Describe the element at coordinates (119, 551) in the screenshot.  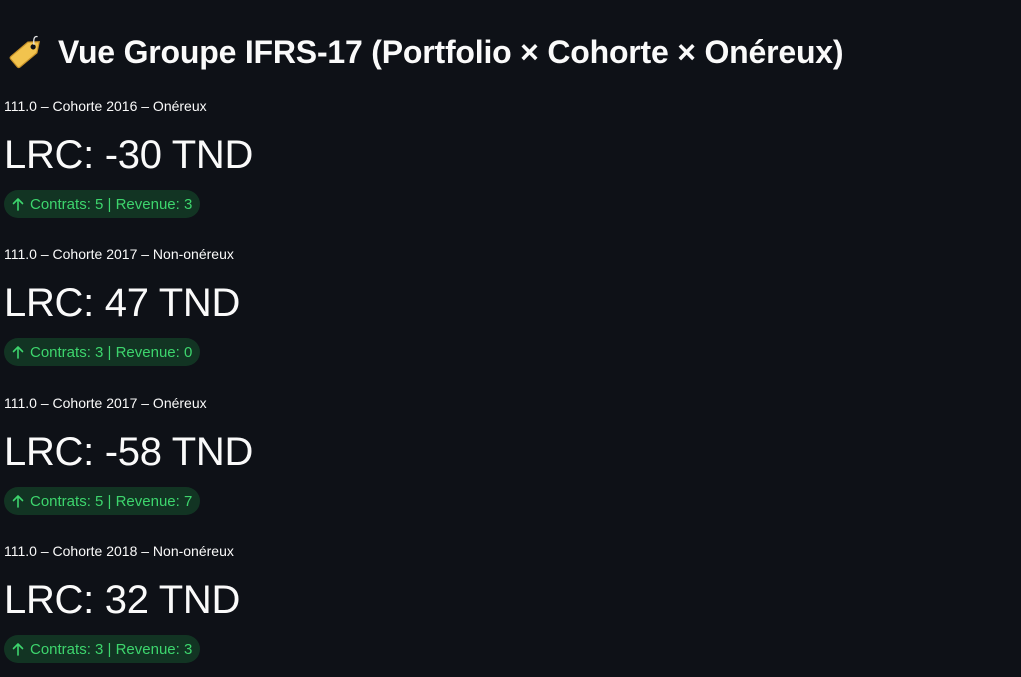
I see `metric-label: 111.0 – Cohorte 2018 – Non-onéreux` at that location.